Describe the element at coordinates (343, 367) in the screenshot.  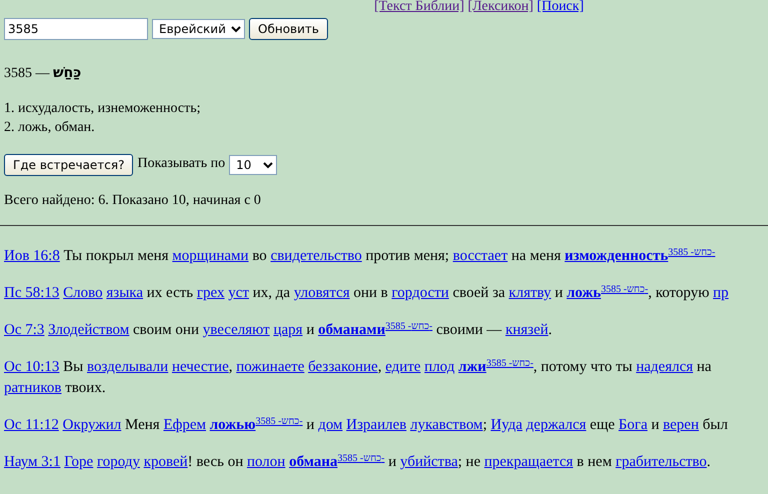
I see `word-link: беззаконие` at that location.